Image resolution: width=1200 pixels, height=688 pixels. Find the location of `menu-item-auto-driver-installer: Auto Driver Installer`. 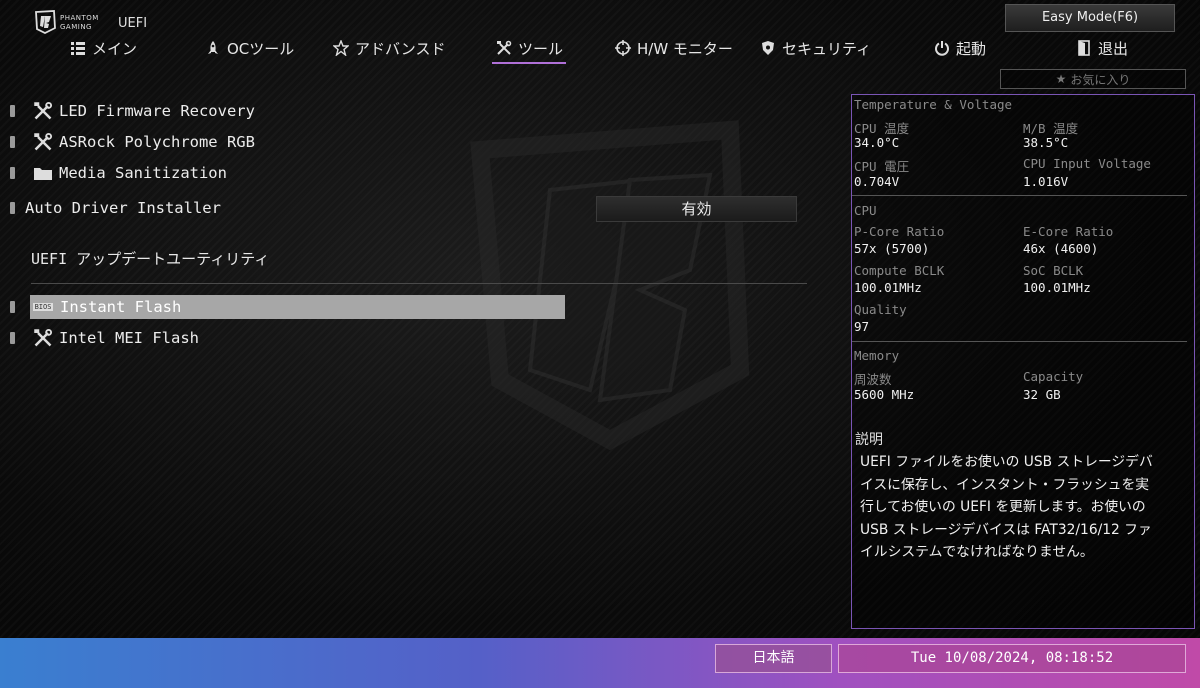

menu-item-auto-driver-installer: Auto Driver Installer is located at coordinates (115, 208).